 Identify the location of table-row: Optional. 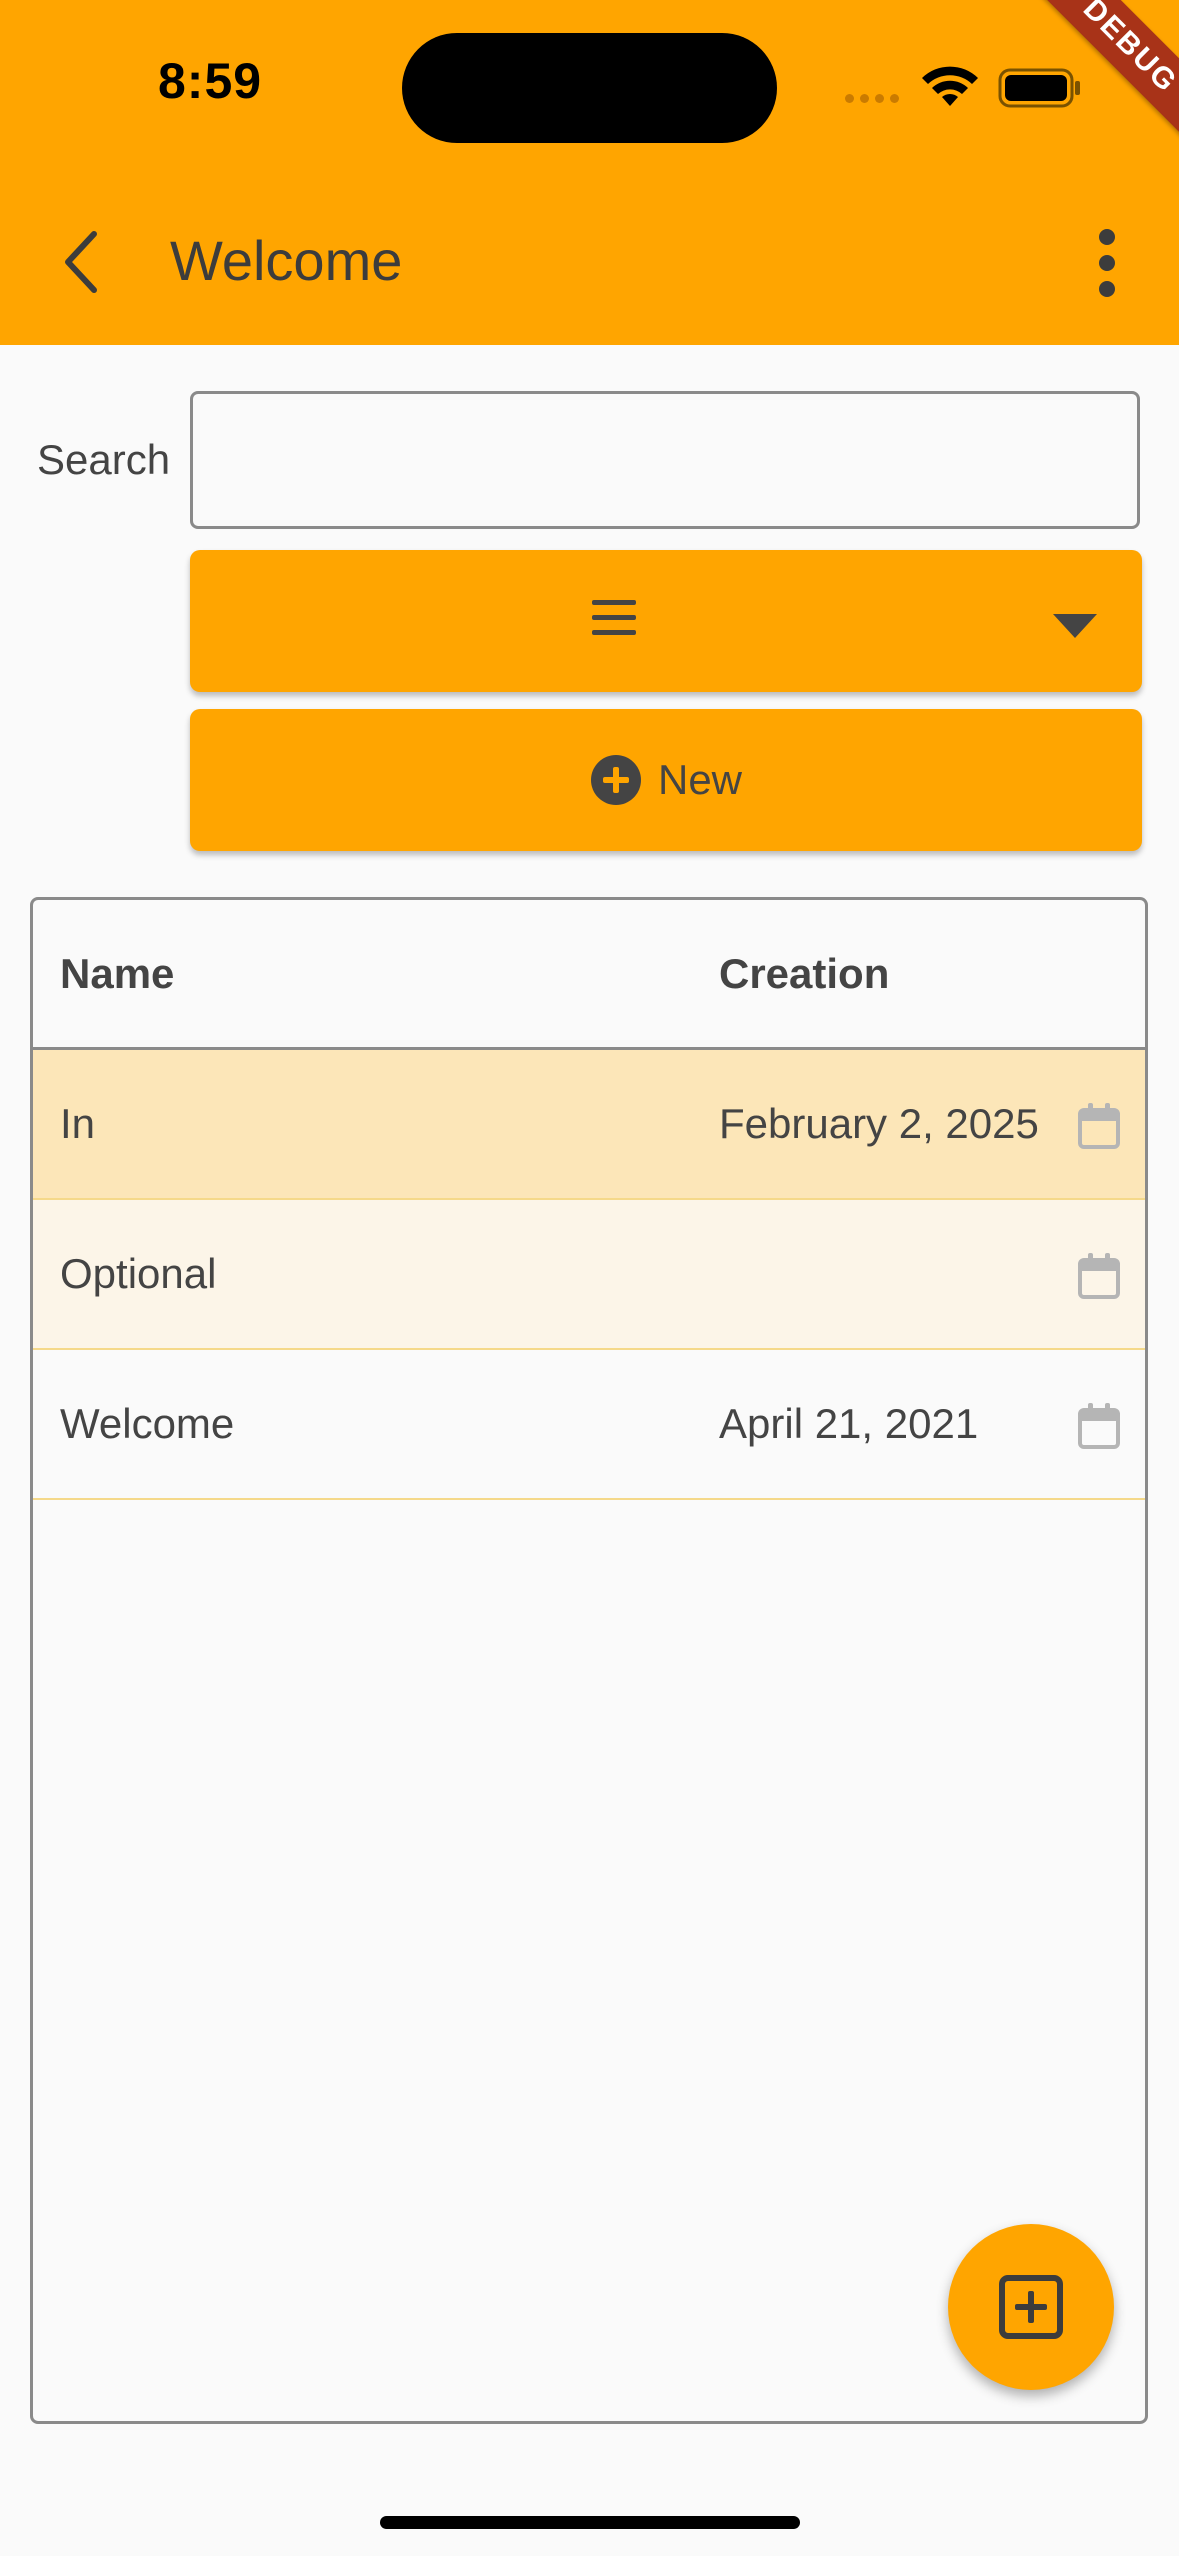
(589, 1275).